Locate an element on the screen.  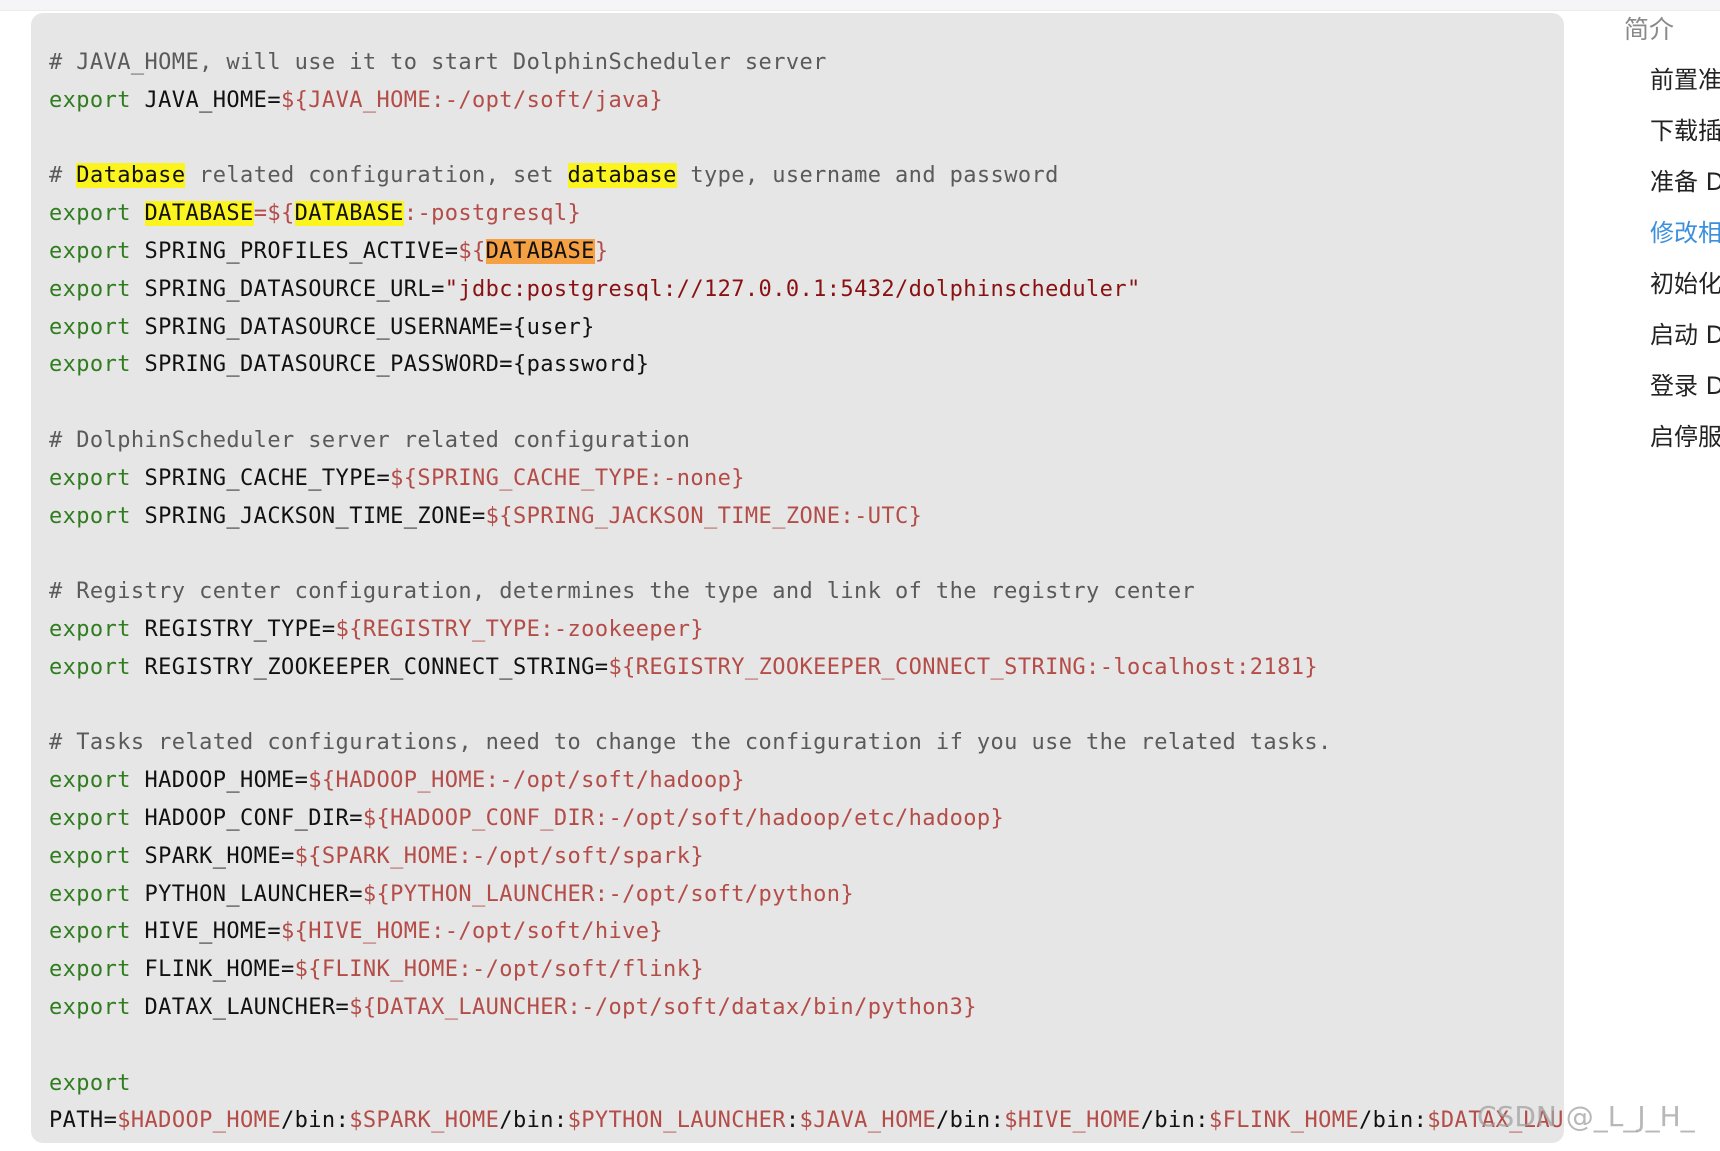
toc-item: 准备 D is located at coordinates (1685, 179).